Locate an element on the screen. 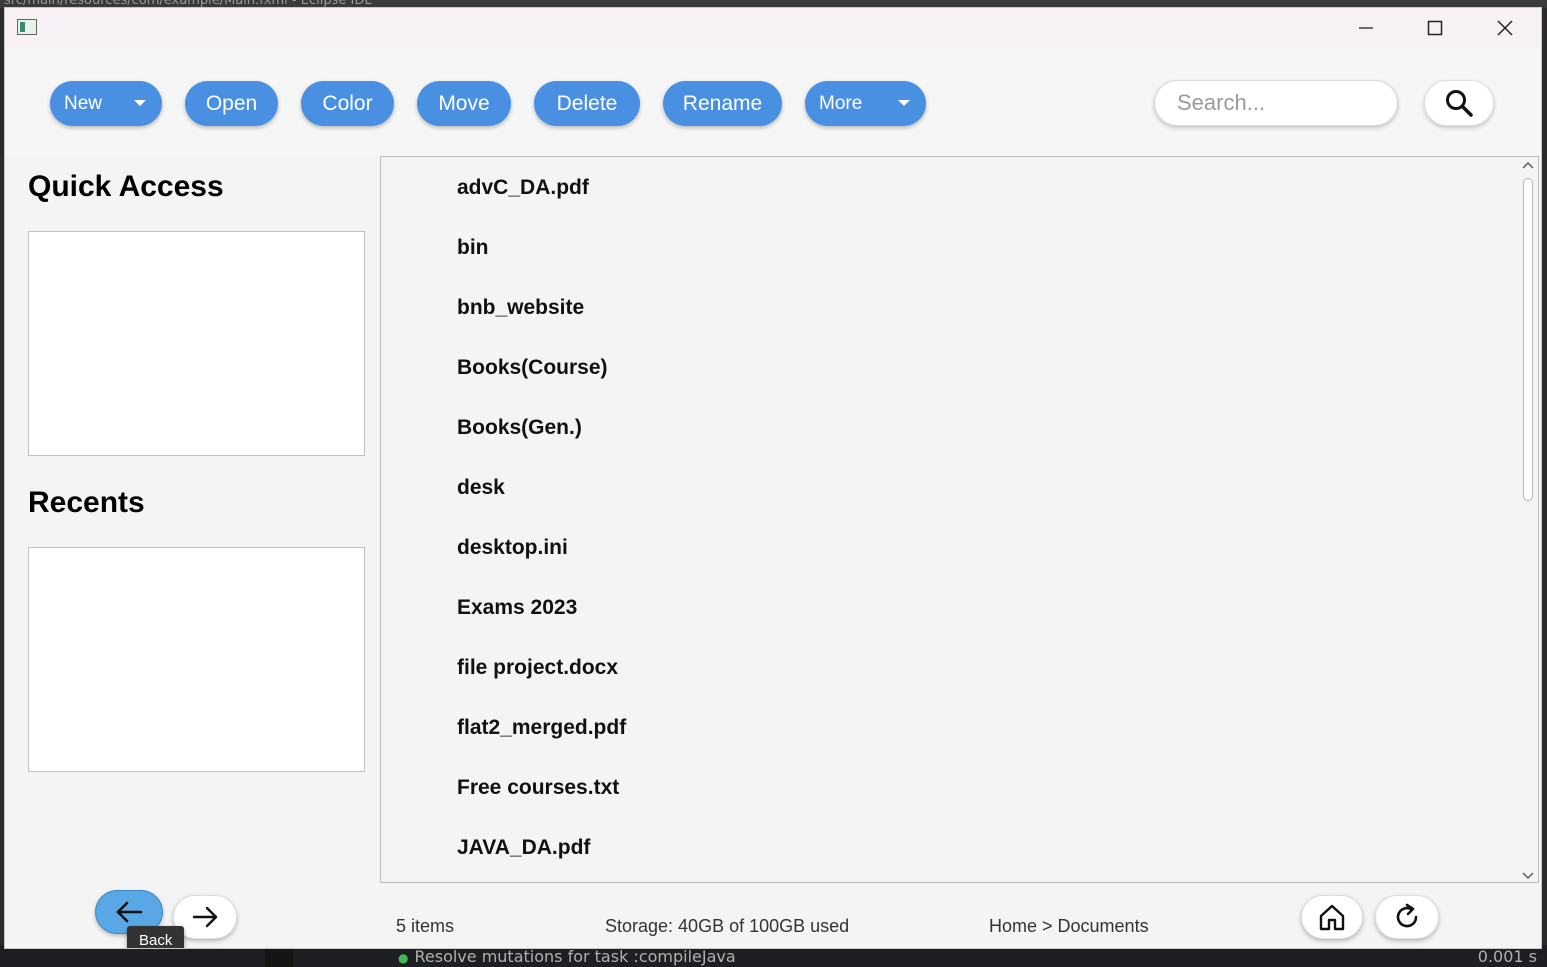 The image size is (1547, 967). home-button is located at coordinates (1332, 917).